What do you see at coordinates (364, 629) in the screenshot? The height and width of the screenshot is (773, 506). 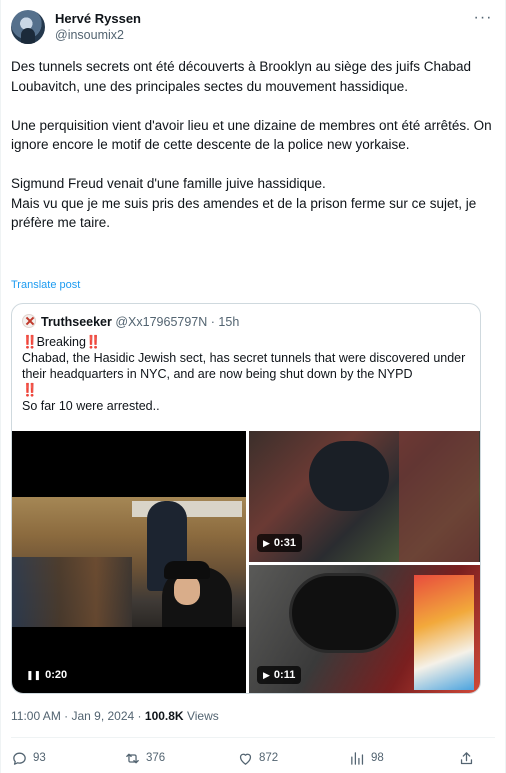 I see `video-3: ▶ 0:11` at bounding box center [364, 629].